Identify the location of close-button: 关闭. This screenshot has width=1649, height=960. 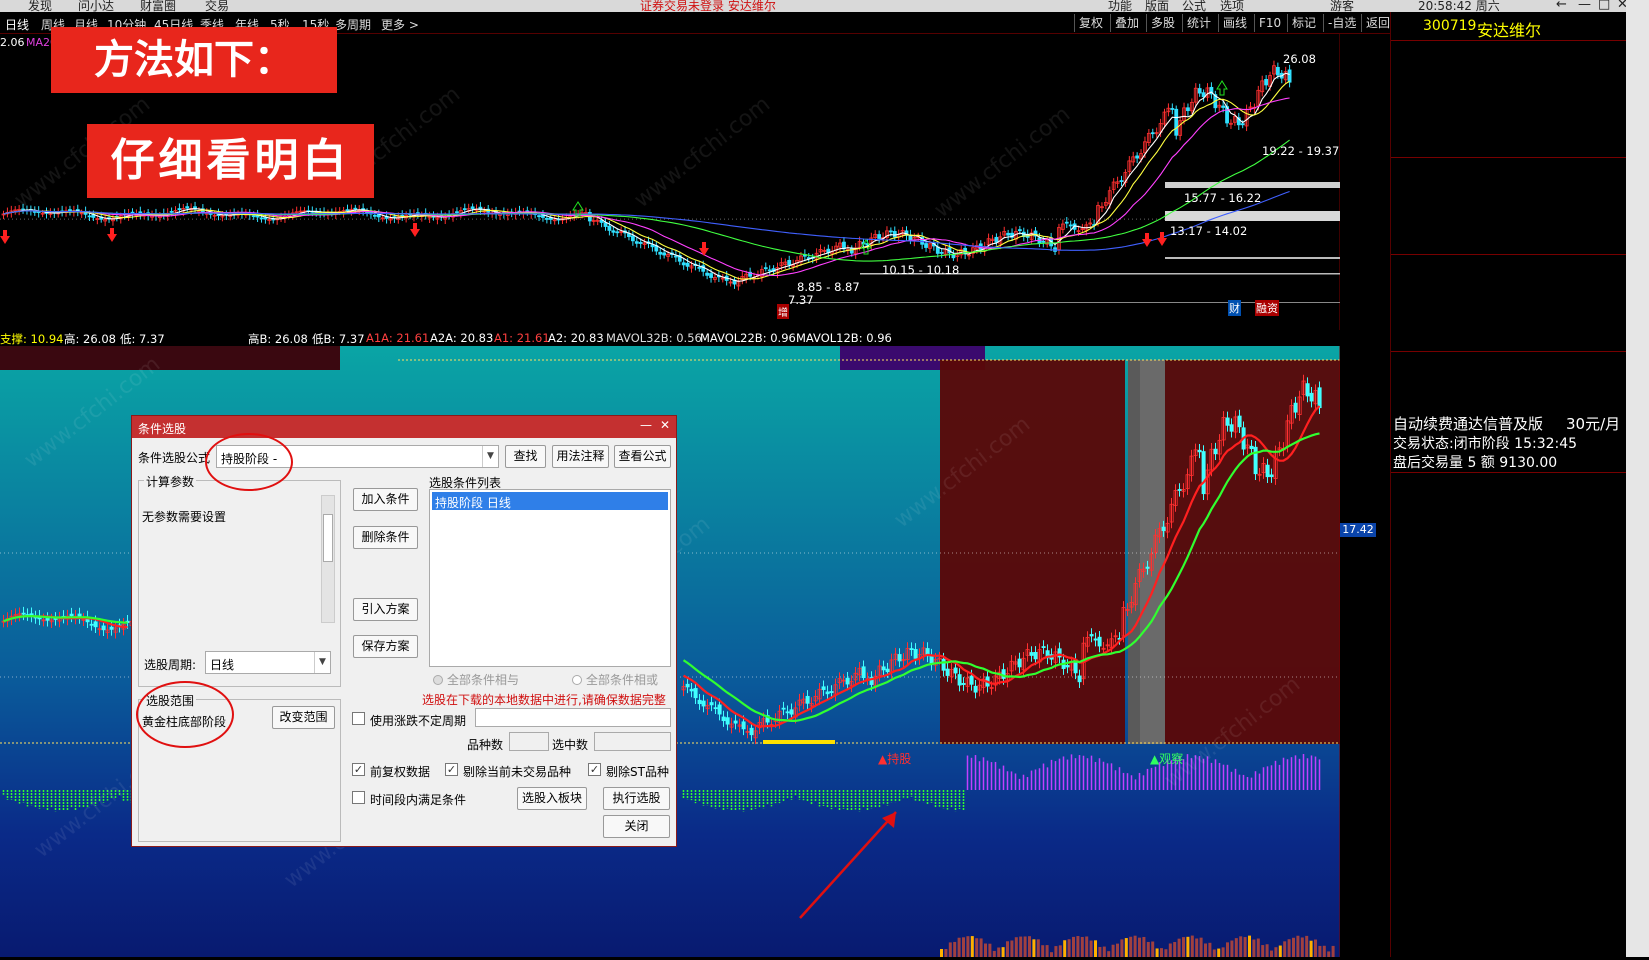
(636, 826).